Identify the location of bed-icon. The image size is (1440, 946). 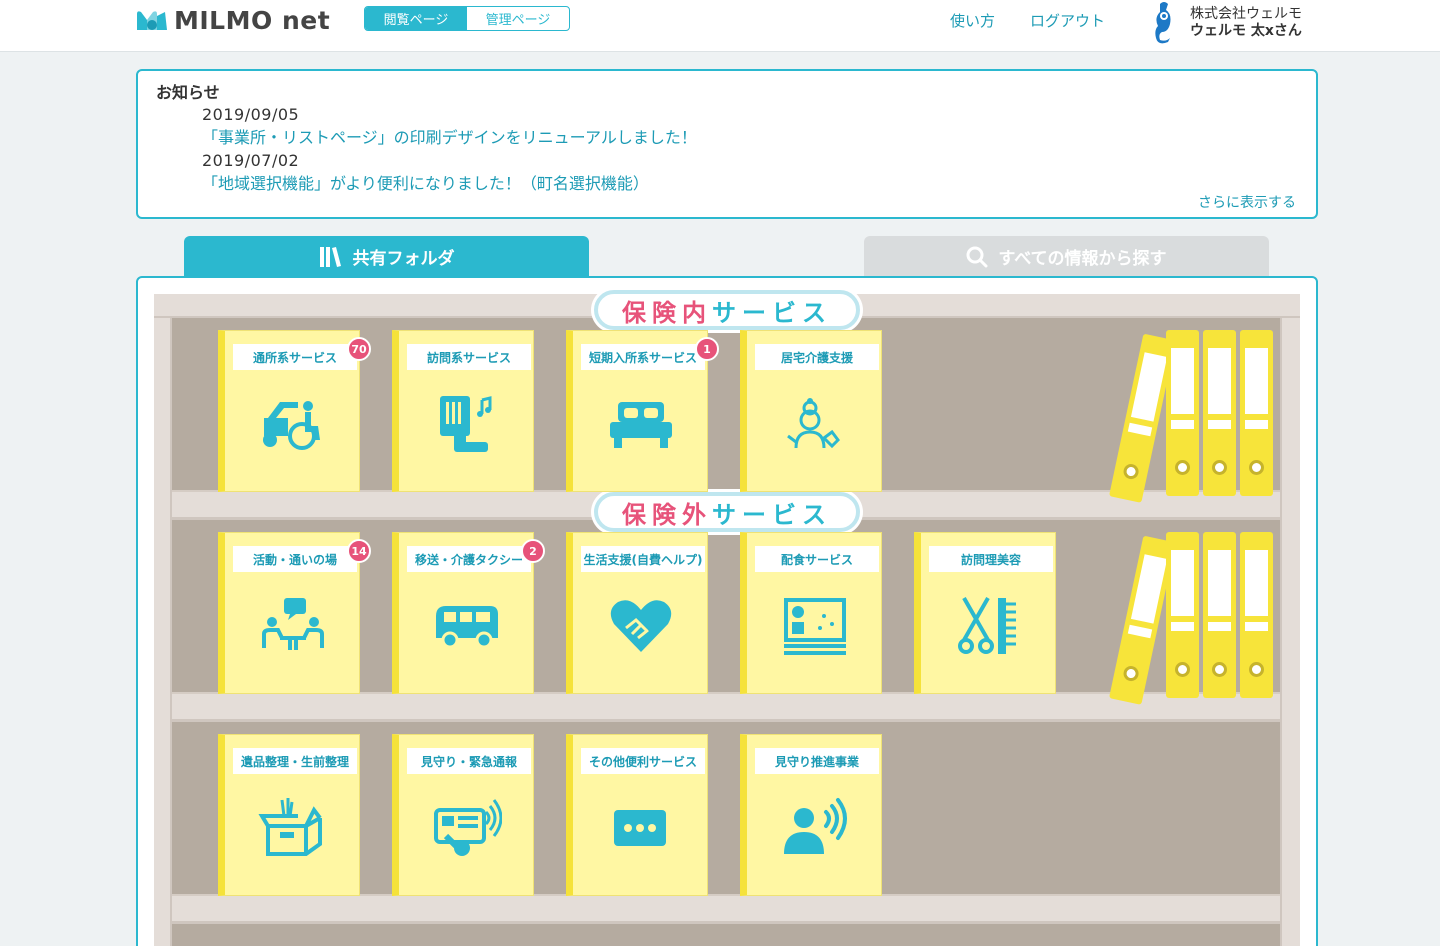
(641, 424).